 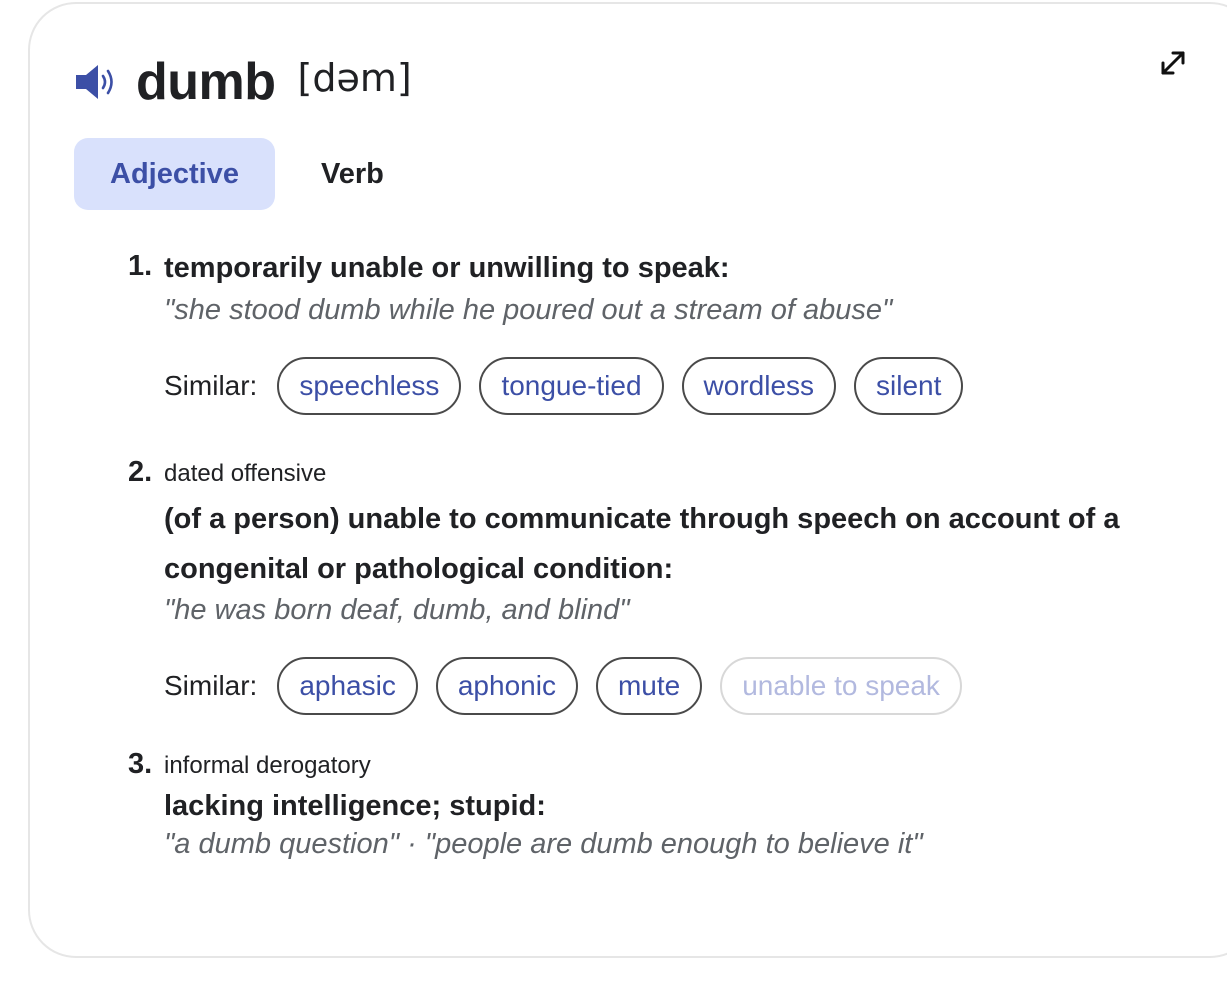 What do you see at coordinates (369, 386) in the screenshot?
I see `similar-chip-speechless: speechless` at bounding box center [369, 386].